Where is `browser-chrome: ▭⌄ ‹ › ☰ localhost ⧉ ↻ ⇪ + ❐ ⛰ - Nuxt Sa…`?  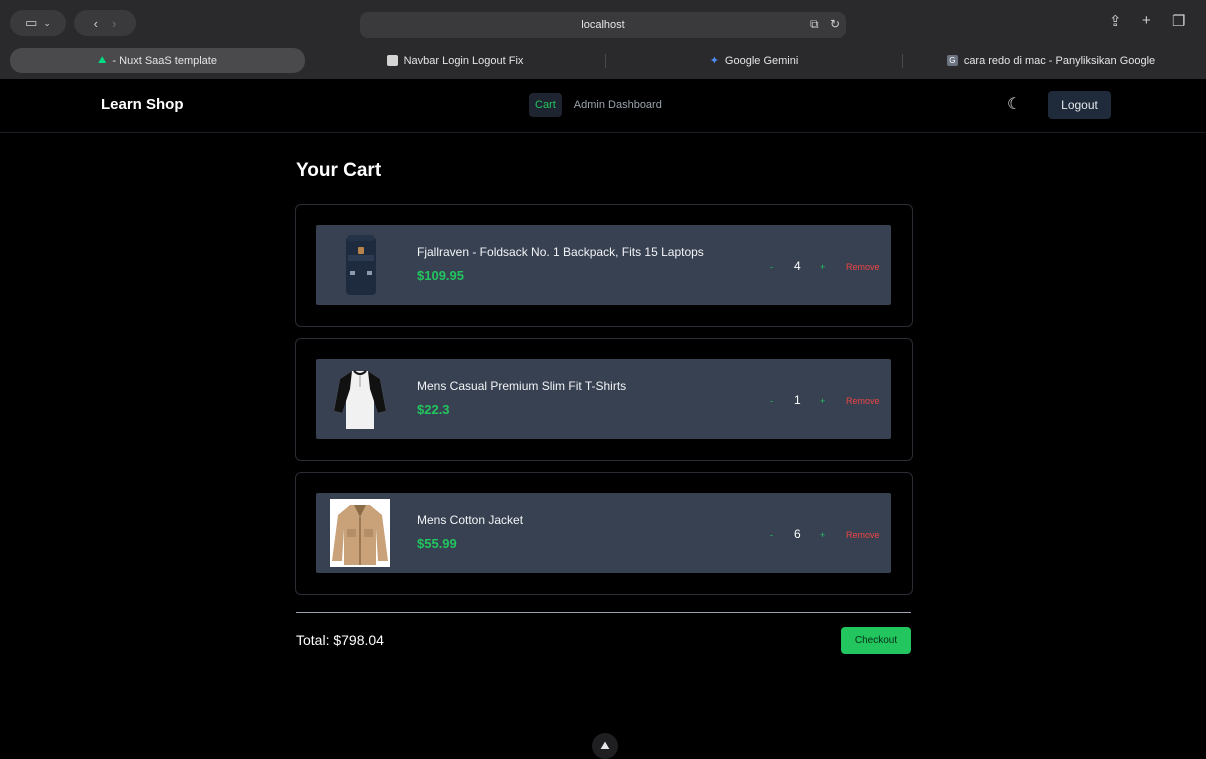 browser-chrome: ▭⌄ ‹ › ☰ localhost ⧉ ↻ ⇪ + ❐ ⛰ - Nuxt Sa… is located at coordinates (603, 39).